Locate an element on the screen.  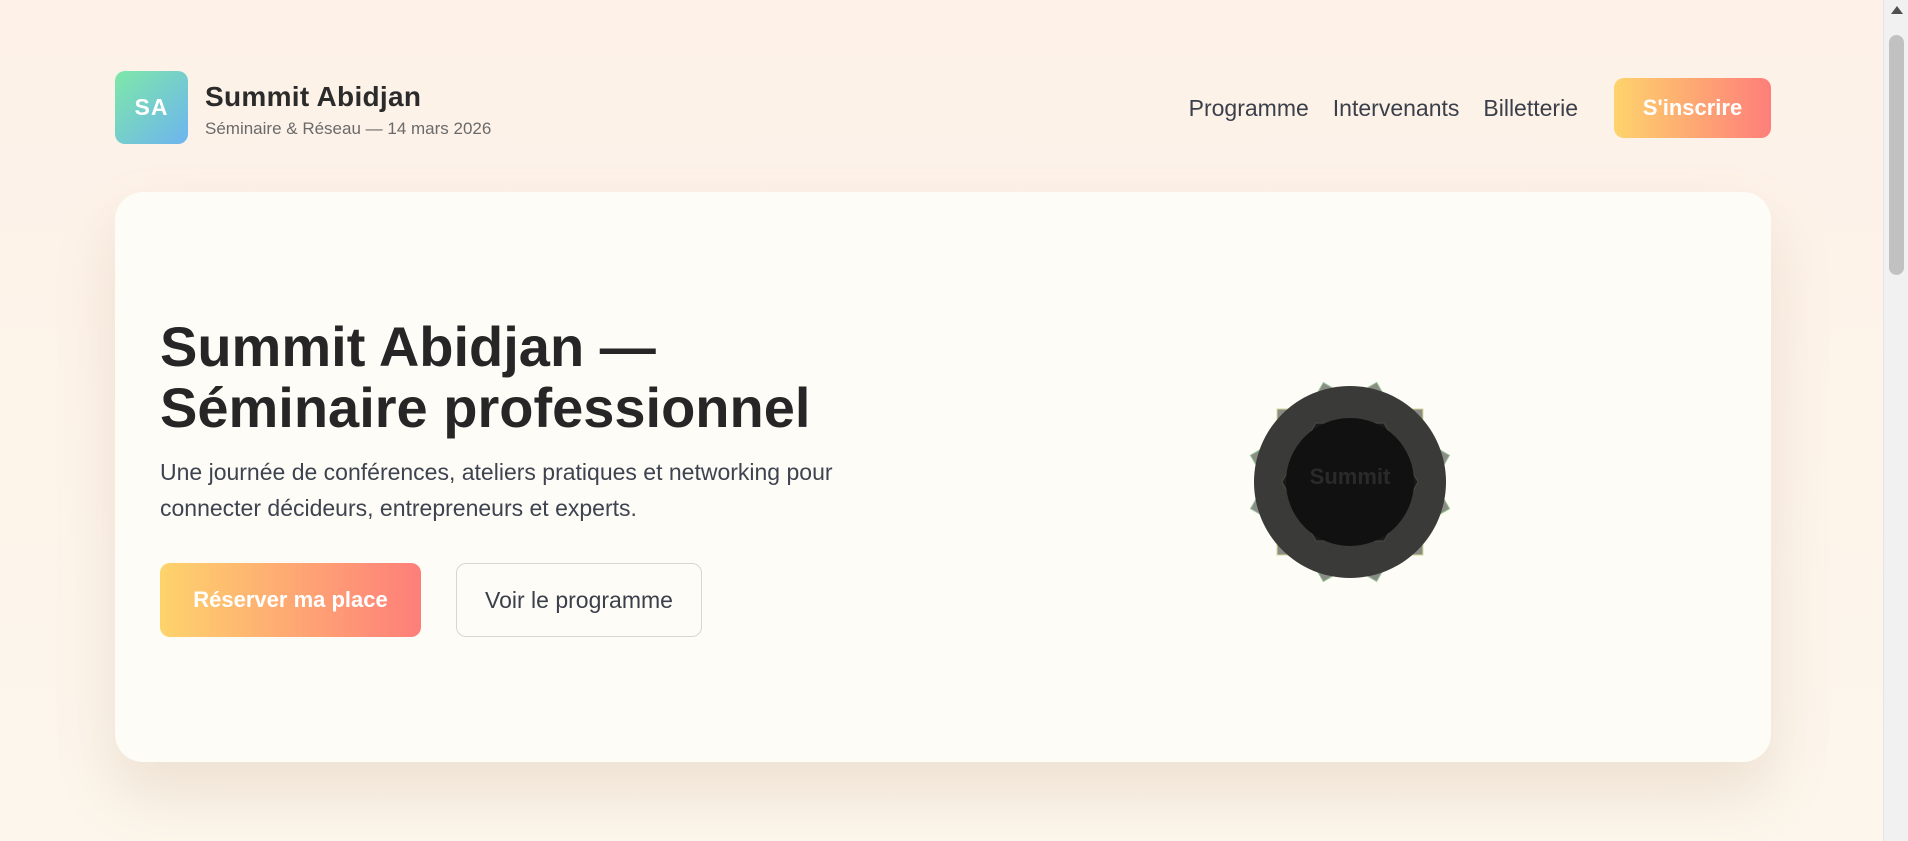
nav-item-programme: Programme is located at coordinates (1249, 108).